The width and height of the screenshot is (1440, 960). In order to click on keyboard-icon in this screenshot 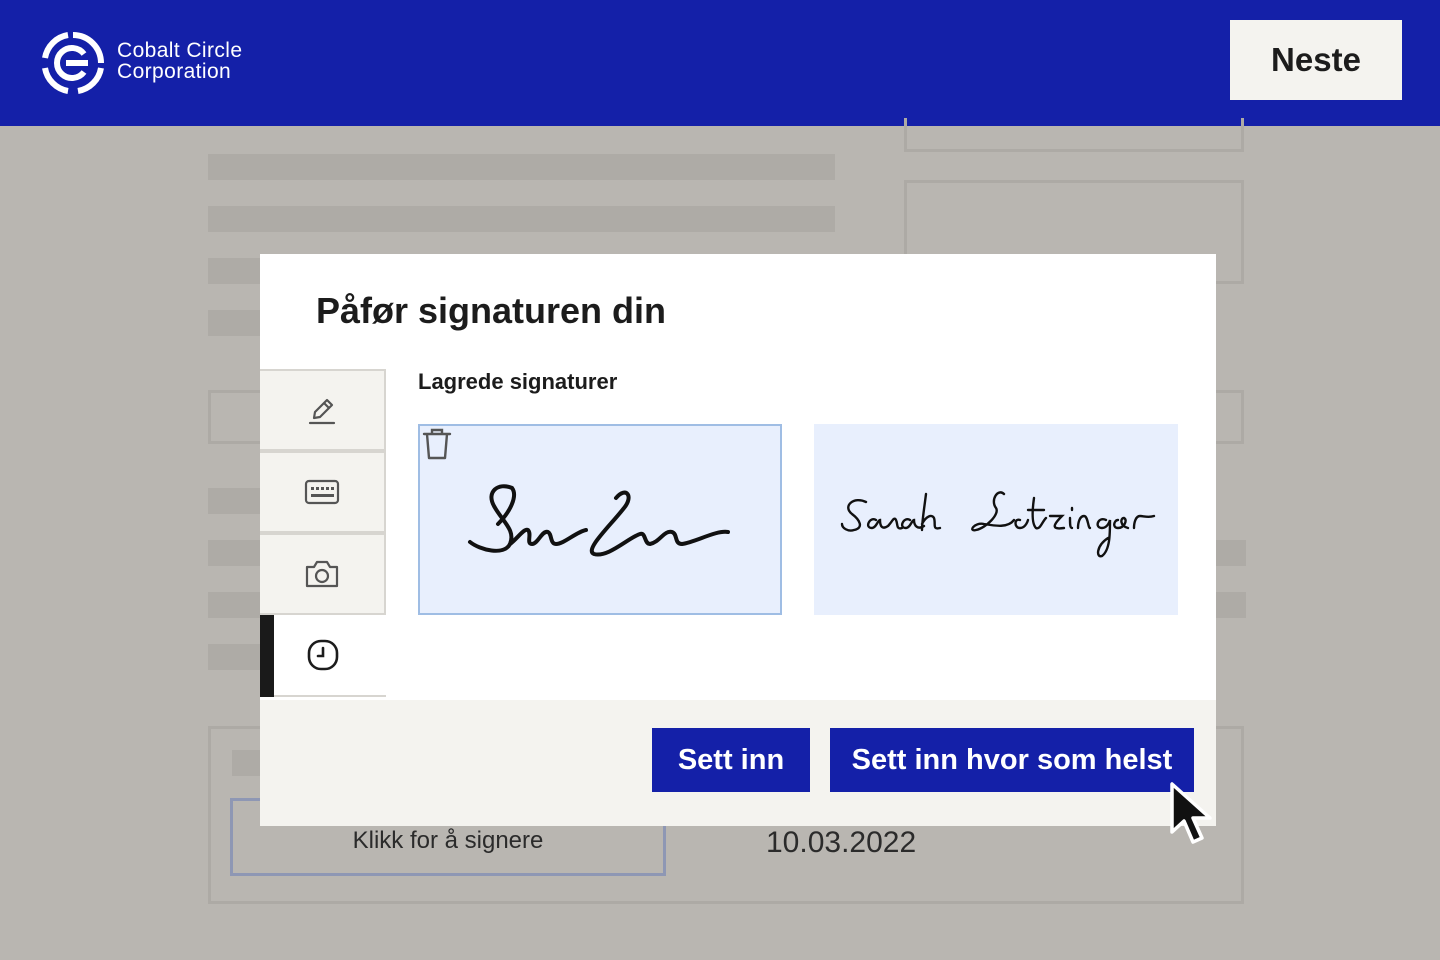, I will do `click(322, 492)`.